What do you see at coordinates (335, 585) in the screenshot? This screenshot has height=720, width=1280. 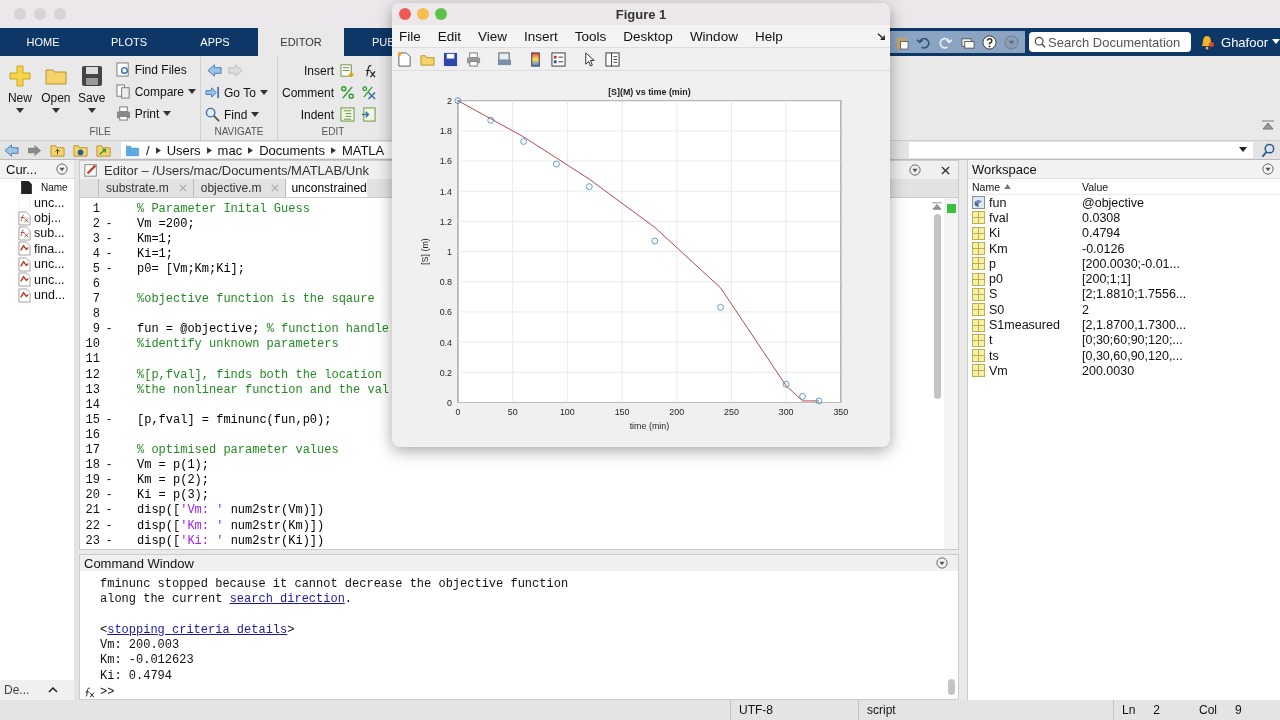 I see `output-line: fminunc stopped because it cannot decrease the objective function` at bounding box center [335, 585].